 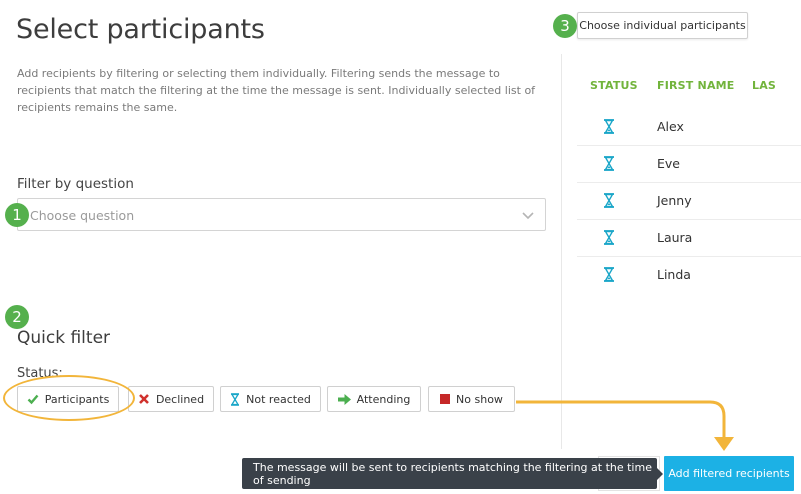 What do you see at coordinates (565, 26) in the screenshot?
I see `step-badge-3: 3` at bounding box center [565, 26].